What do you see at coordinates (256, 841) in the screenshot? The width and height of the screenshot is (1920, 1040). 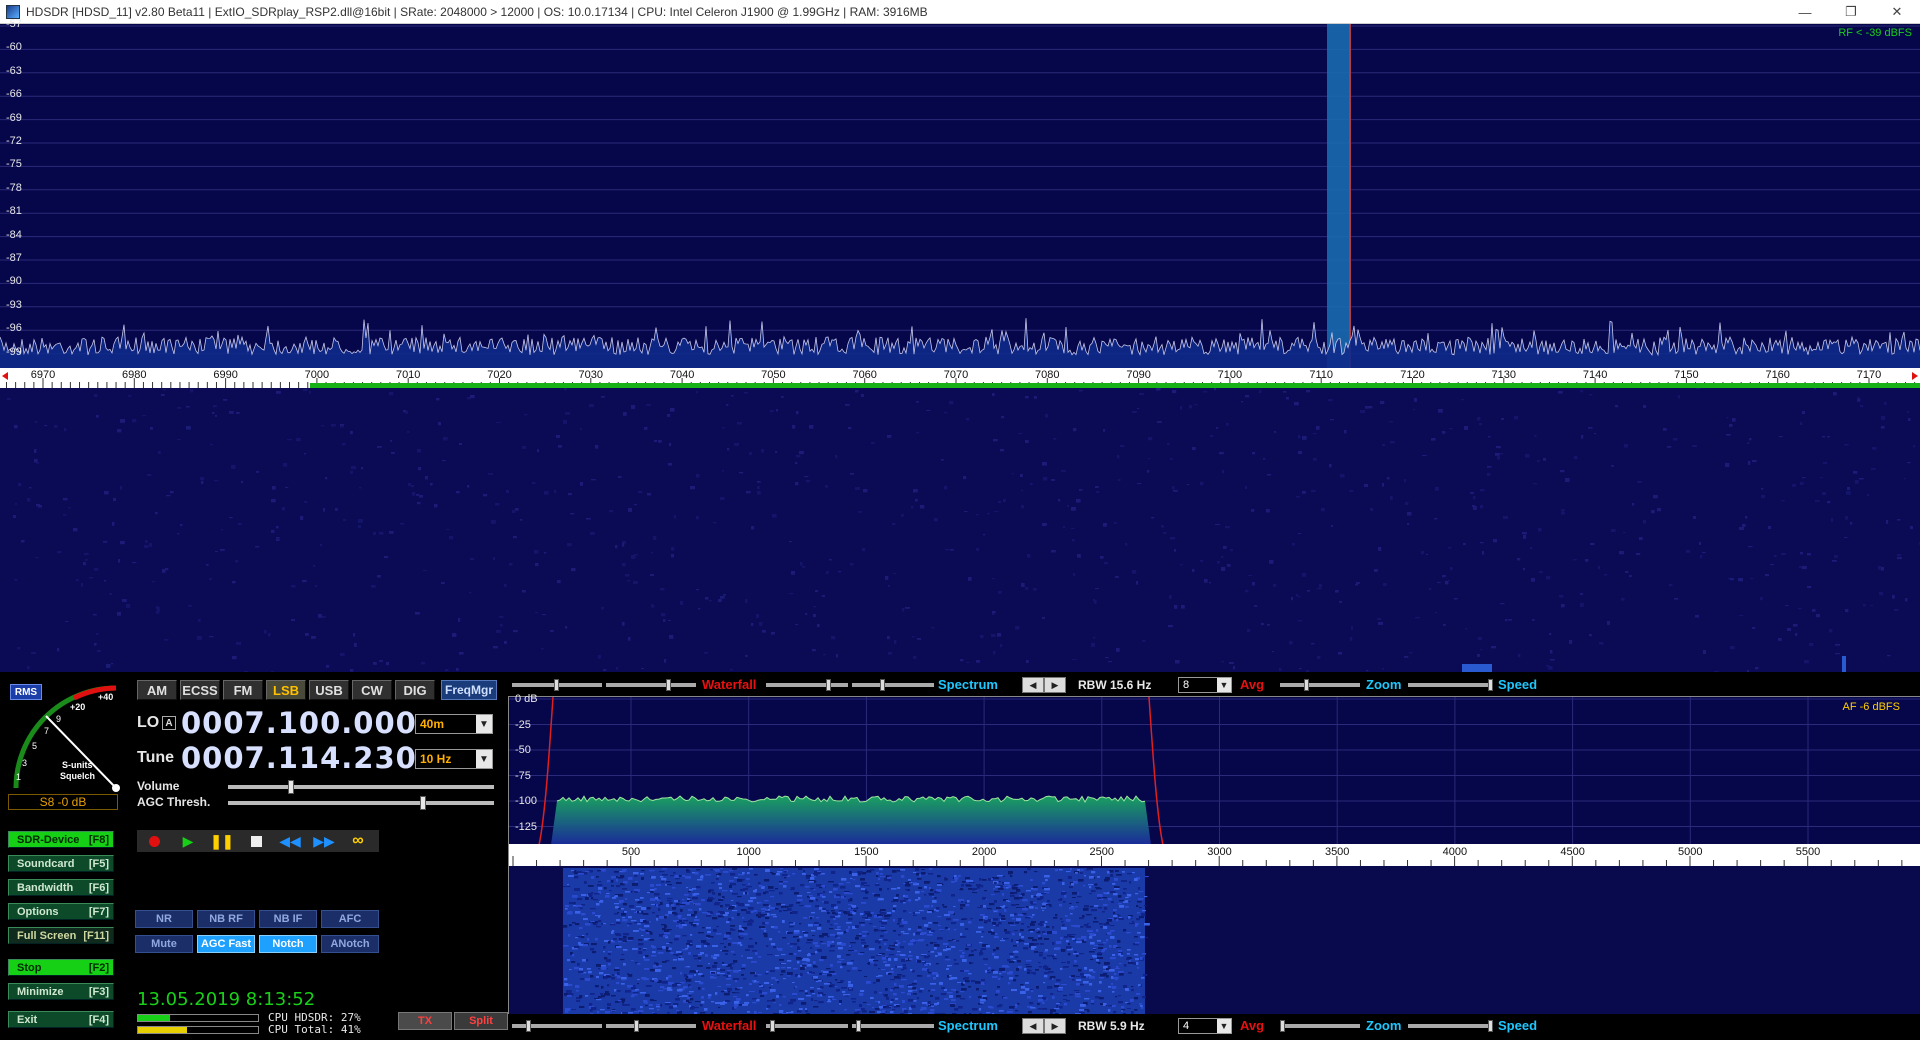 I see `stop-icon` at bounding box center [256, 841].